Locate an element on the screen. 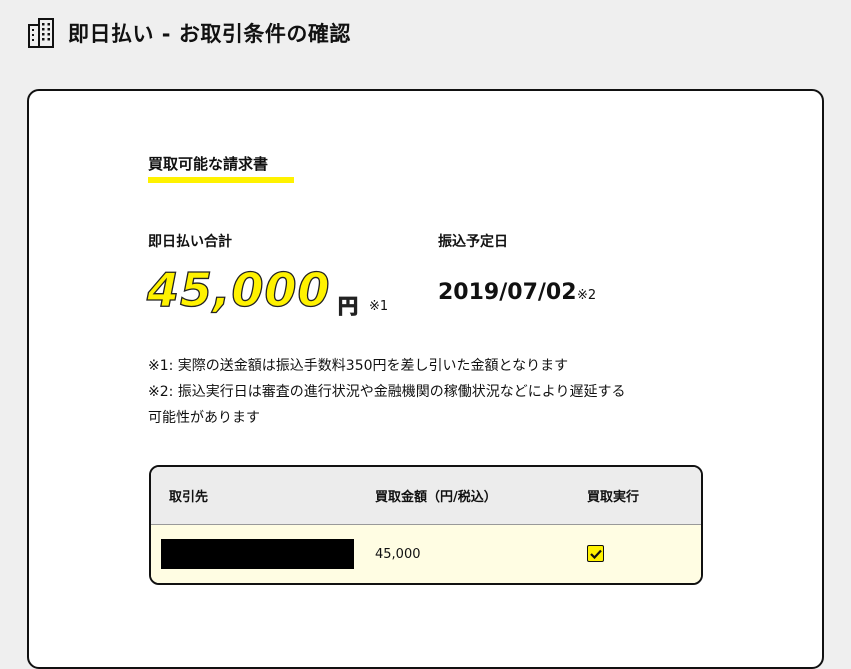  header-amount: 買取金額（円/税込） is located at coordinates (436, 497).